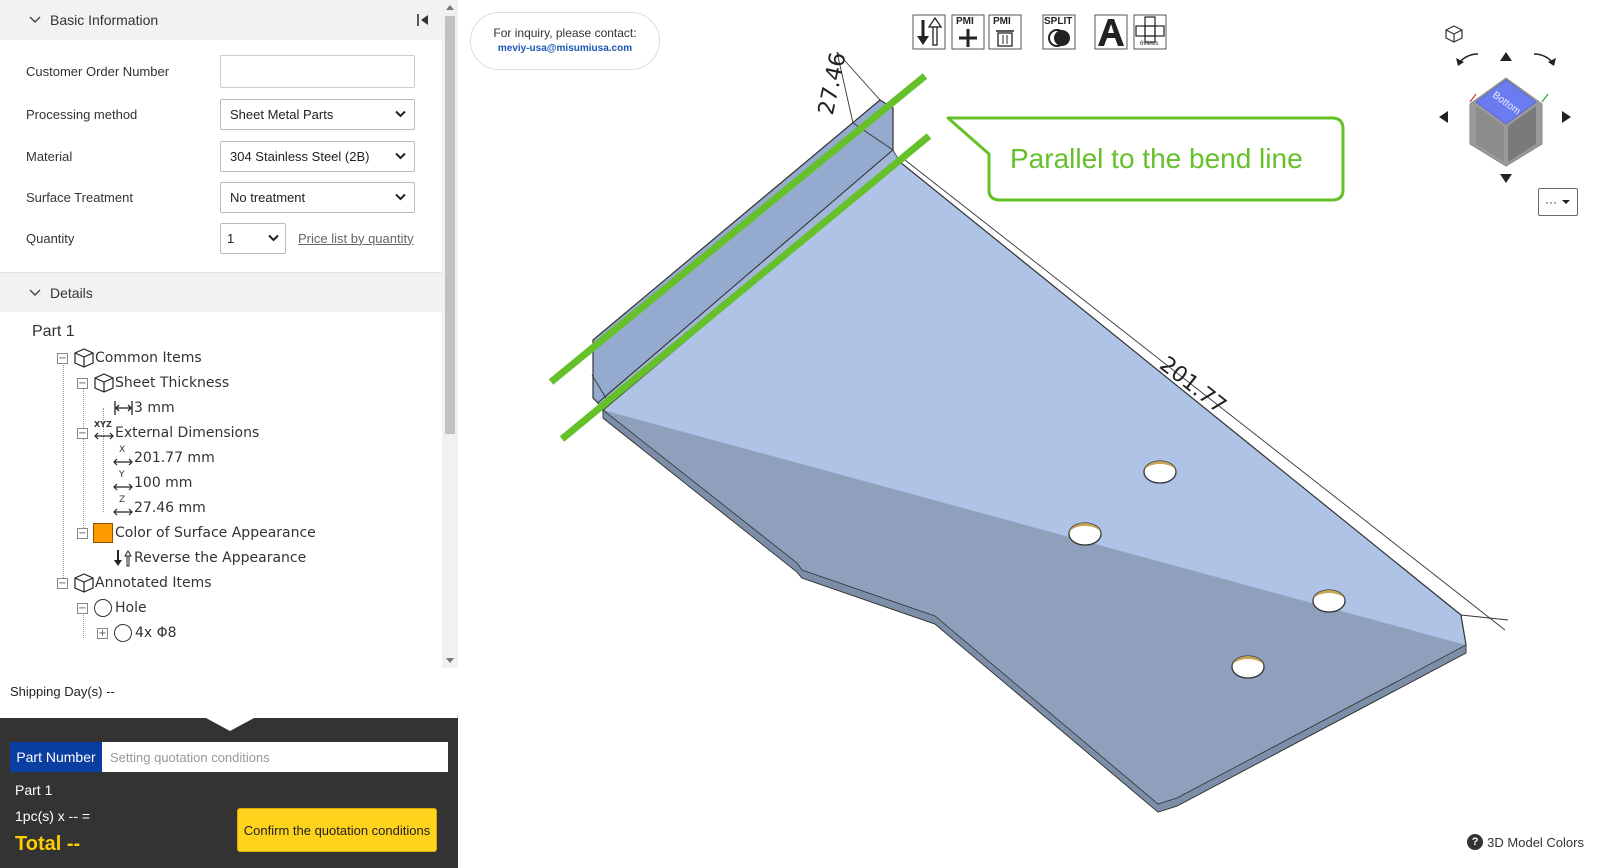 The width and height of the screenshot is (1600, 868). I want to click on model-colors-help: ? 3D Model Colors, so click(1525, 842).